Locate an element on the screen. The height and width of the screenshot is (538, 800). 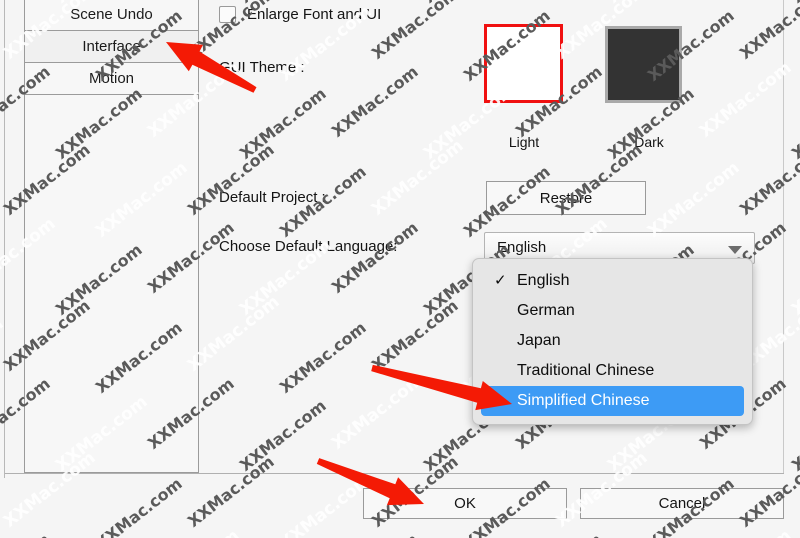
chevron-down-icon is located at coordinates (735, 250).